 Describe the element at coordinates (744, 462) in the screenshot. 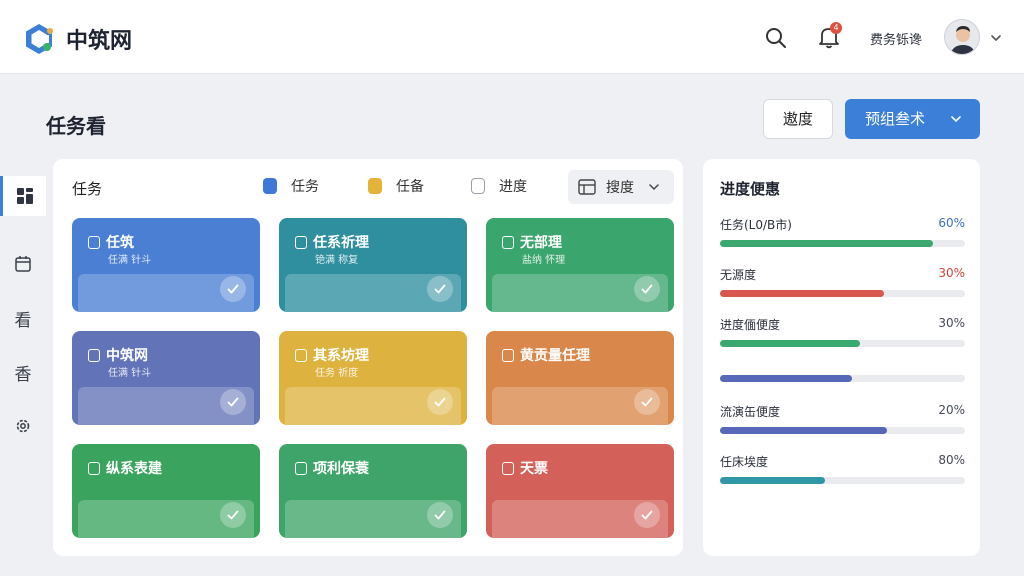

I see `progress-label: 任床埃度` at that location.